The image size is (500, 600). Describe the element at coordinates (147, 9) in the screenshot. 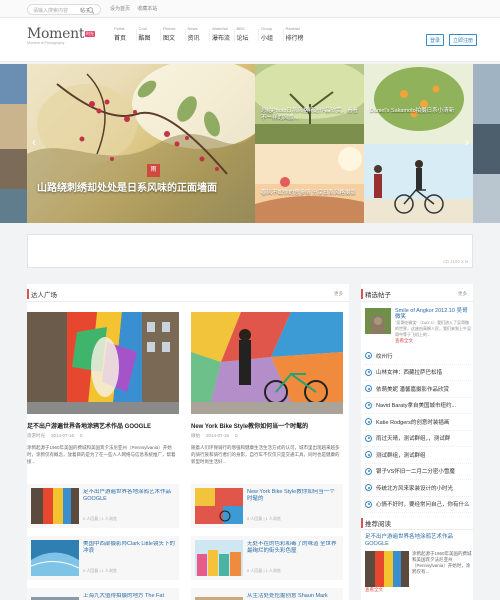

I see `bookmark-link: 收藏本站` at that location.